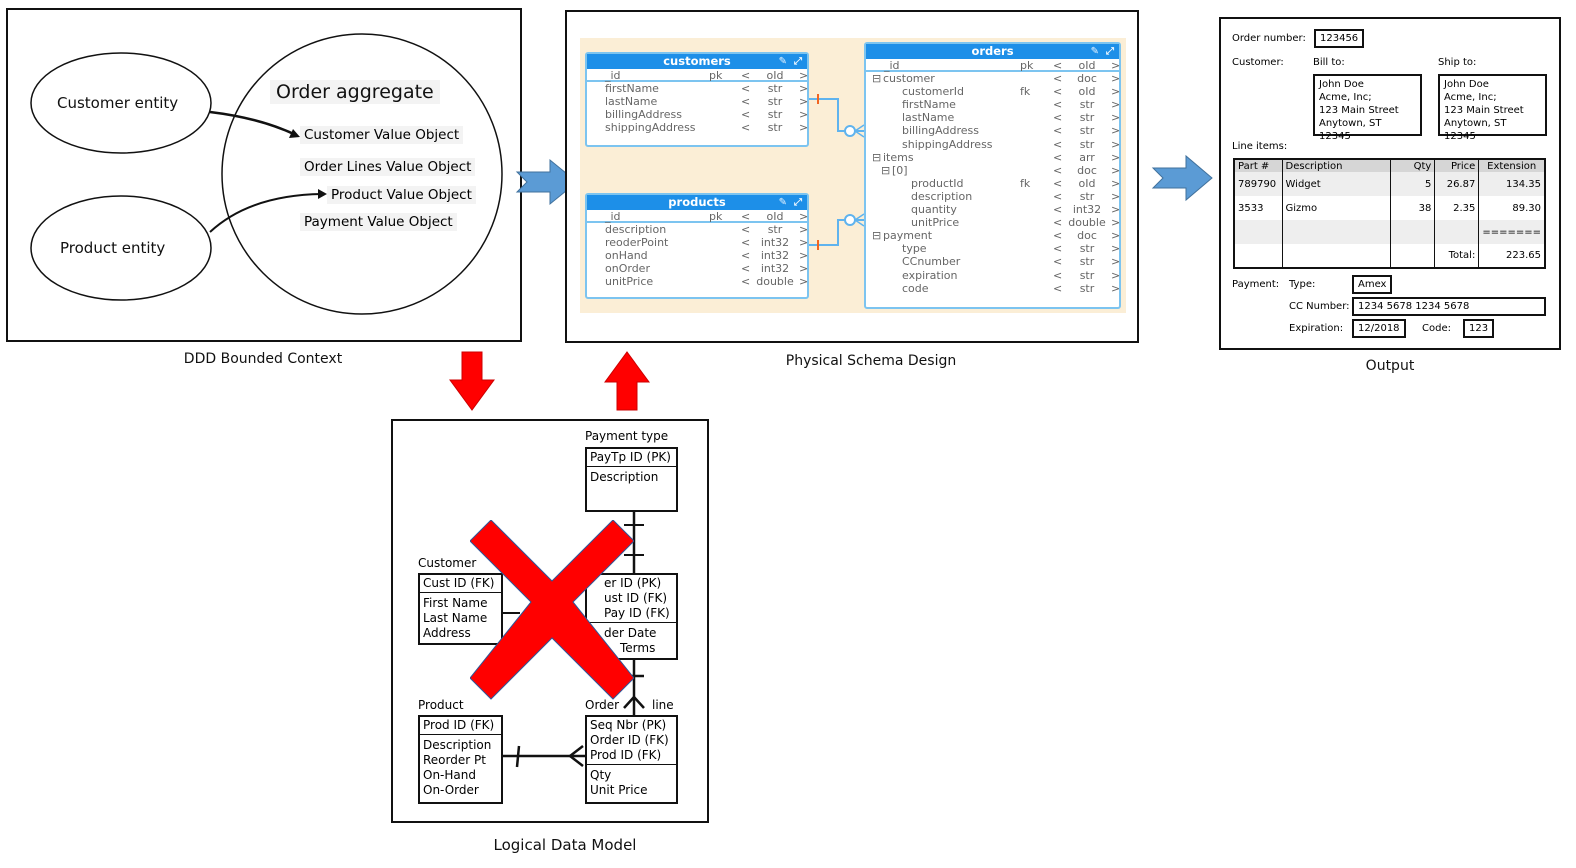 Image resolution: width=1576 pixels, height=868 pixels. Describe the element at coordinates (663, 705) in the screenshot. I see `order-line-label-right: line` at that location.